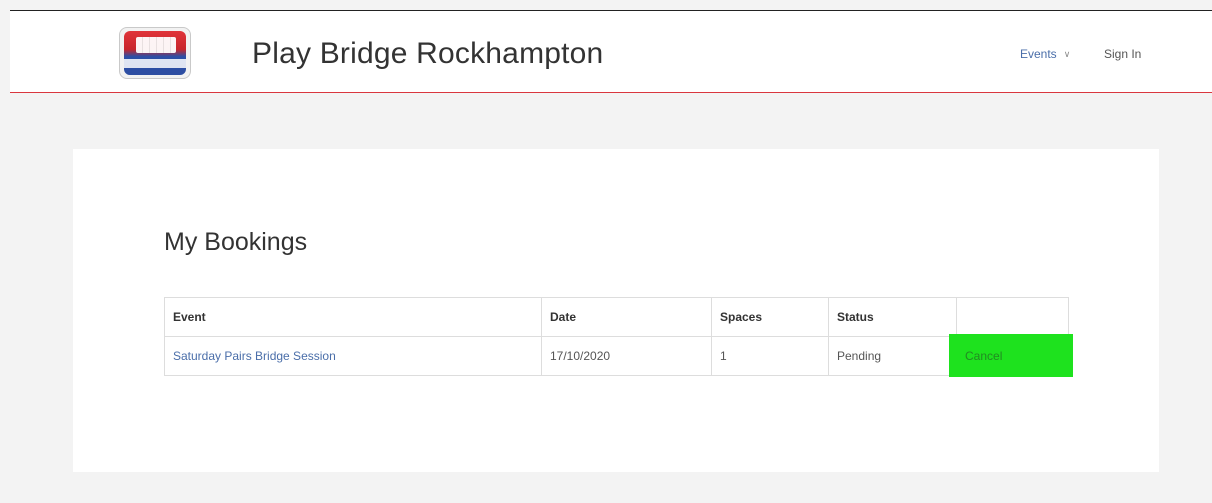  I want to click on header-bottom-border, so click(611, 92).